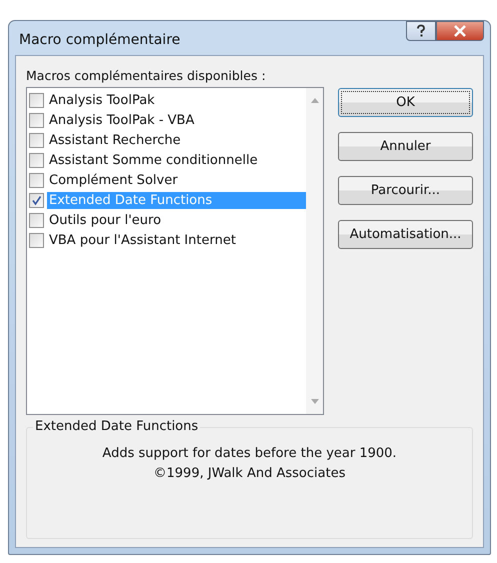  What do you see at coordinates (153, 160) in the screenshot?
I see `addin-item: Assistant Somme conditionnelle` at bounding box center [153, 160].